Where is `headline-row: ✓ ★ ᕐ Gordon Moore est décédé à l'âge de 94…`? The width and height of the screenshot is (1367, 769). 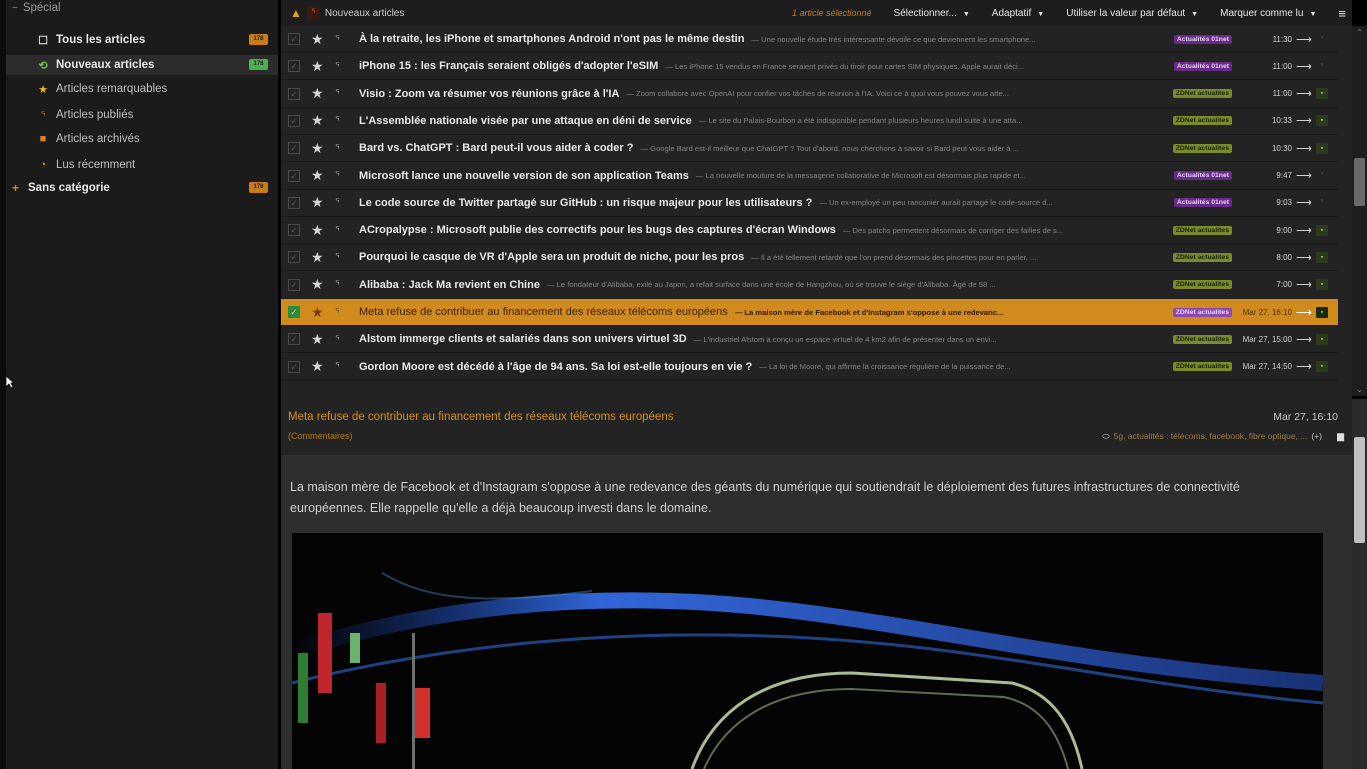
headline-row: ✓ ★ ᕐ Gordon Moore est décédé à l'âge de 94… is located at coordinates (809, 367).